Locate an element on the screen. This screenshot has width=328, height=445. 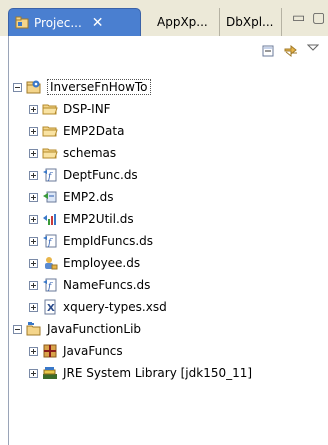
tree-item-employee-ds: Employee.ds is located at coordinates (84, 263).